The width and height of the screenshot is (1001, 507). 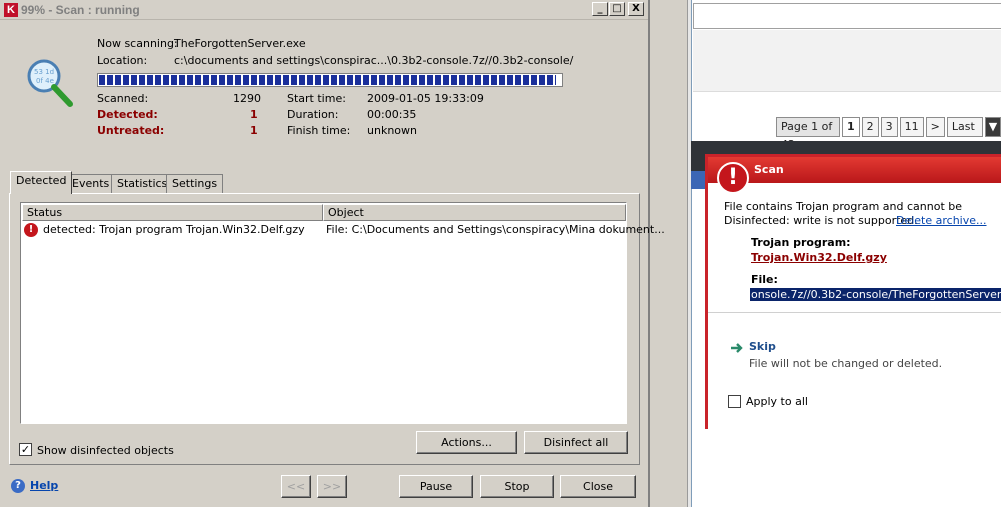 I want to click on window-title: 99% - Scan : running, so click(x=80, y=10).